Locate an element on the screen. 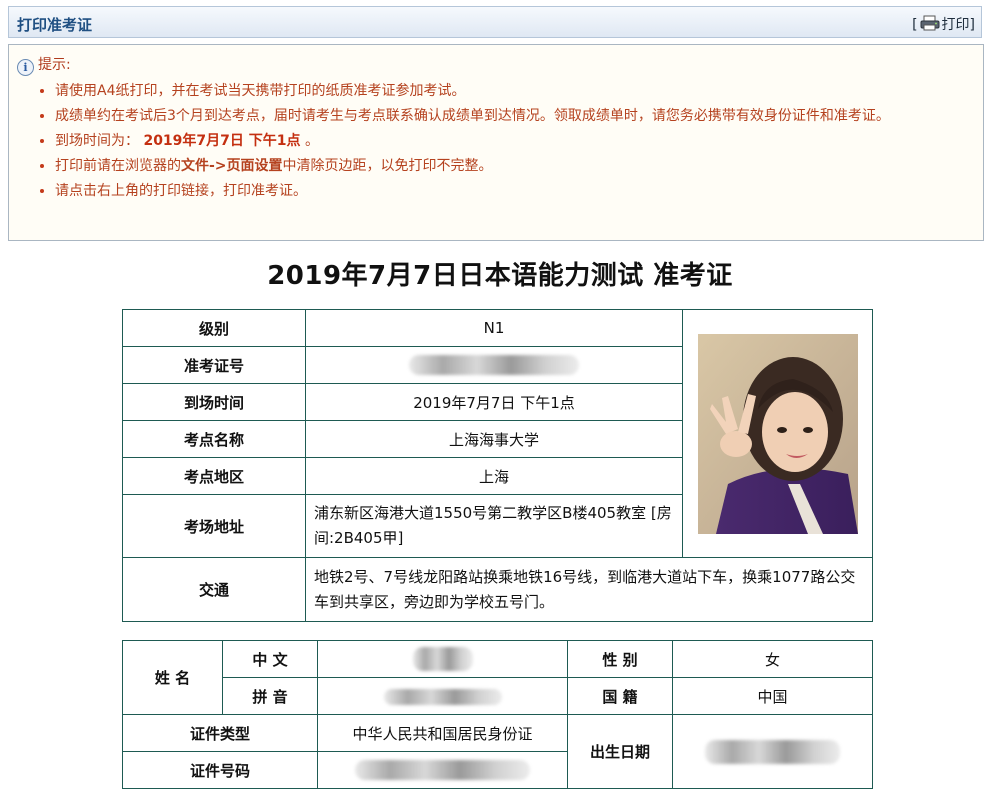  nationality-label: 国 籍 is located at coordinates (620, 696).